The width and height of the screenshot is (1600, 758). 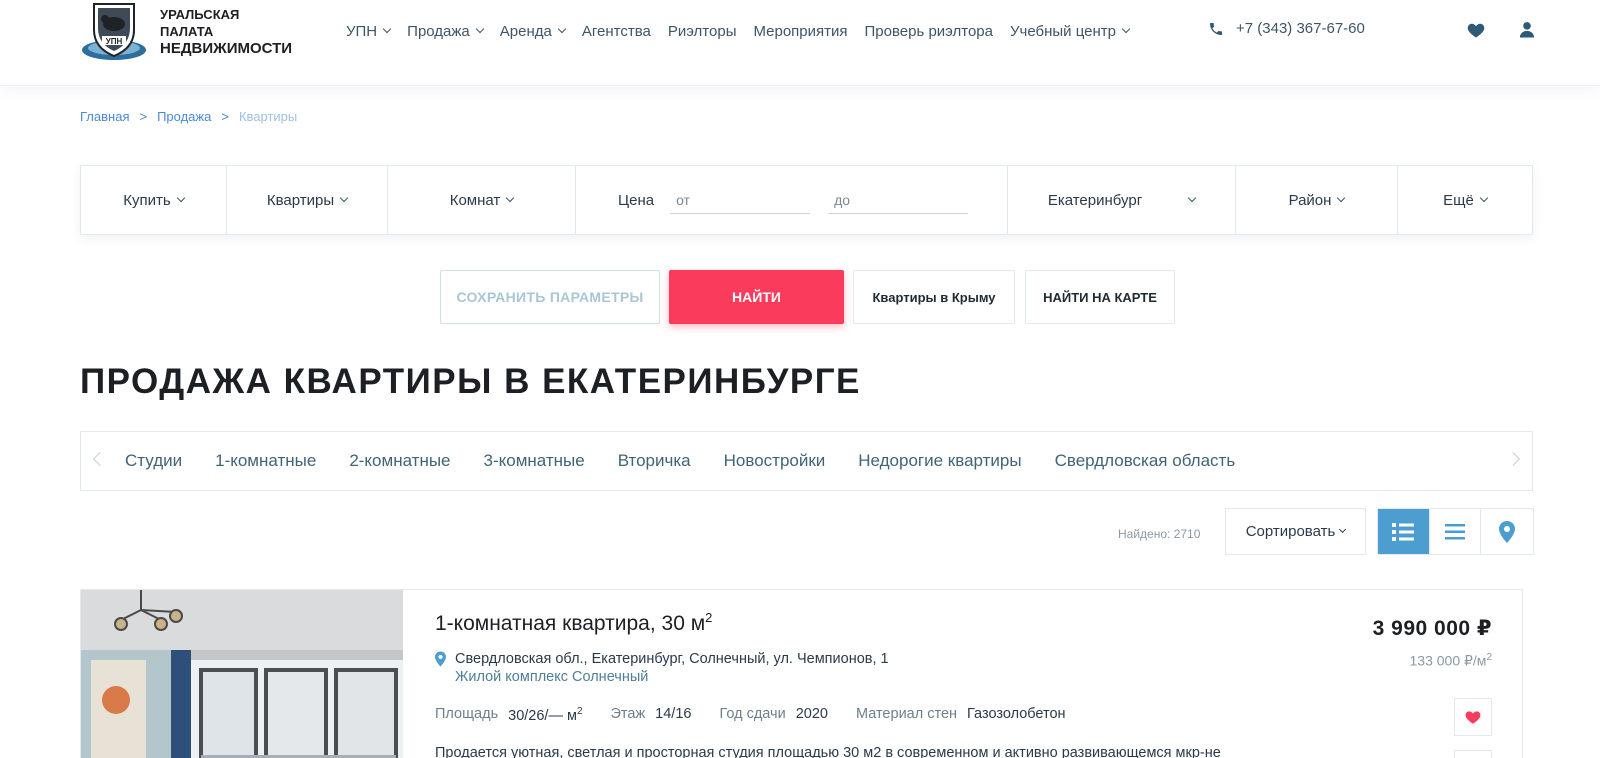 What do you see at coordinates (184, 116) in the screenshot?
I see `breadcrumb-sale: Продажа` at bounding box center [184, 116].